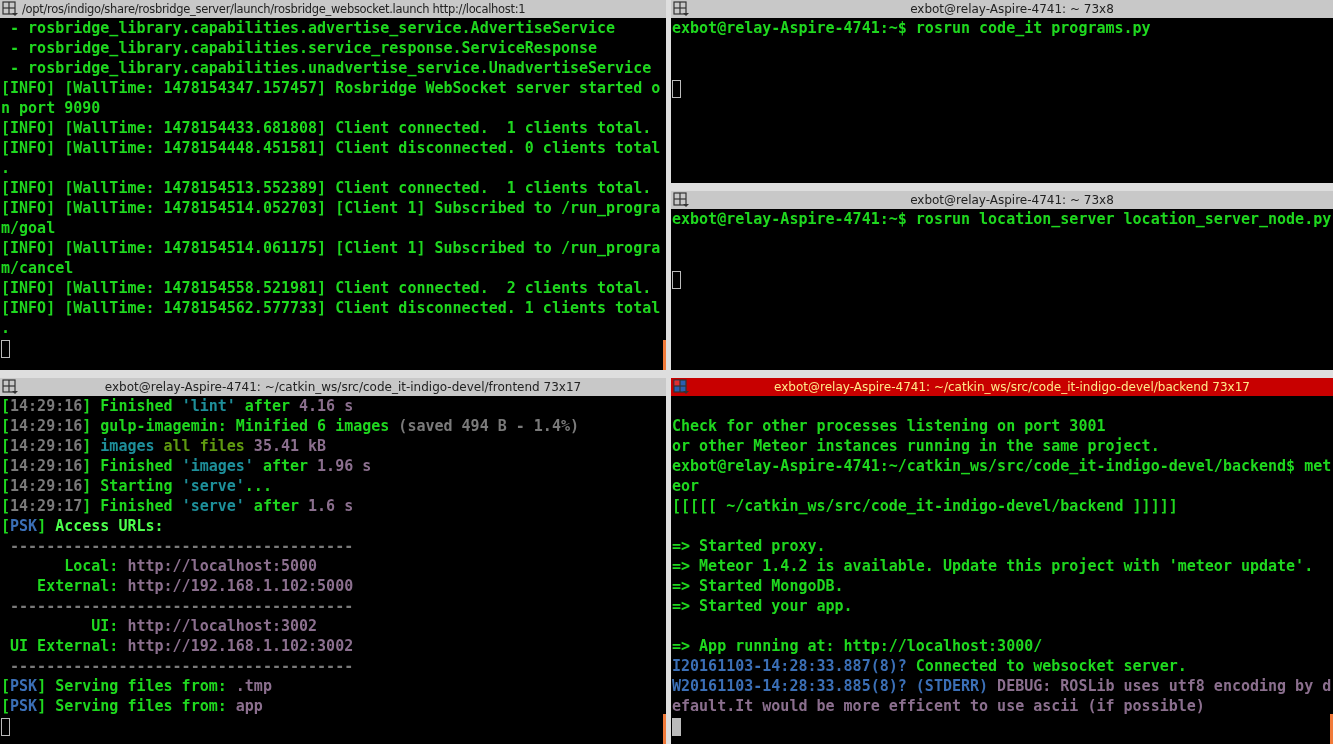  What do you see at coordinates (1002, 686) in the screenshot?
I see `terminal-line: W20161103-14:28:33.885(8)? (STDERR) DEBUG: ROSLib uses utf8 encoding by d` at bounding box center [1002, 686].